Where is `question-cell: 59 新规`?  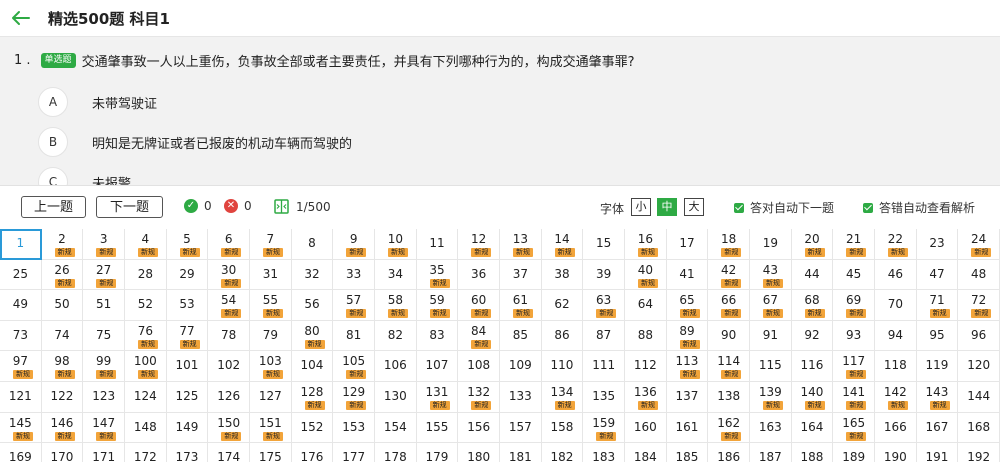 question-cell: 59 新规 is located at coordinates (437, 305).